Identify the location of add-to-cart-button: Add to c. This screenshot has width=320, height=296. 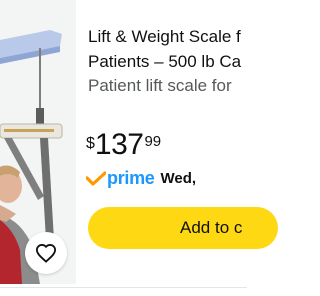
(183, 228).